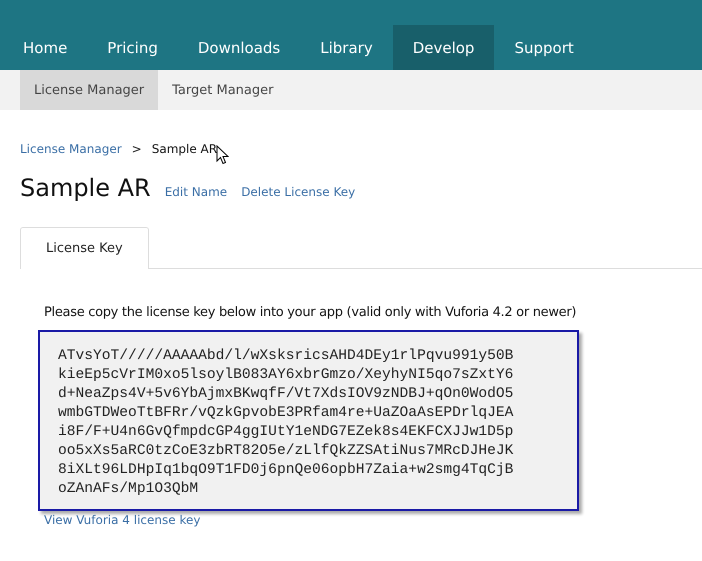 This screenshot has width=702, height=561. Describe the element at coordinates (239, 47) in the screenshot. I see `nav-tab: Downloads` at that location.